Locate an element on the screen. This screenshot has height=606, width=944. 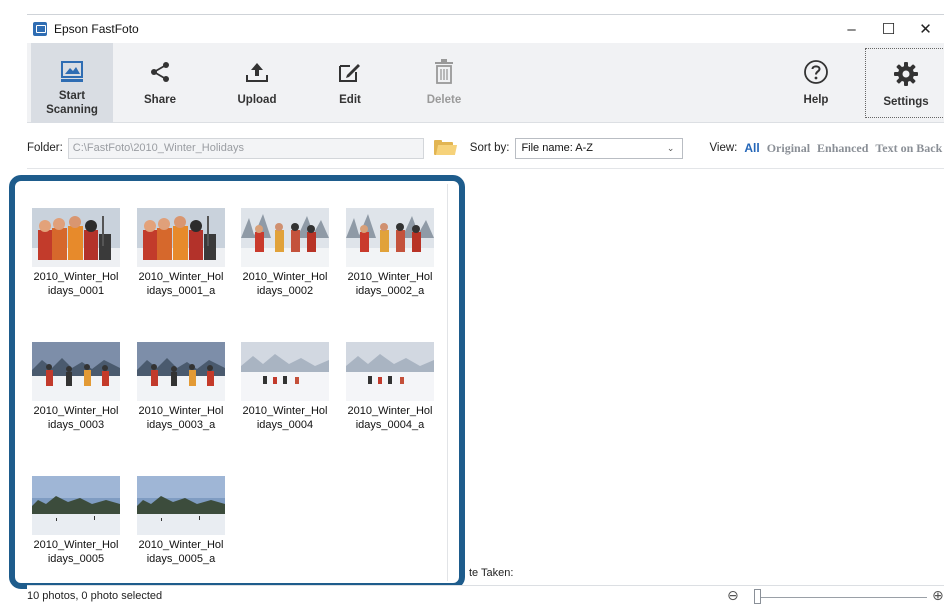
window-controls: – ☐ ✕ is located at coordinates (888, 29).